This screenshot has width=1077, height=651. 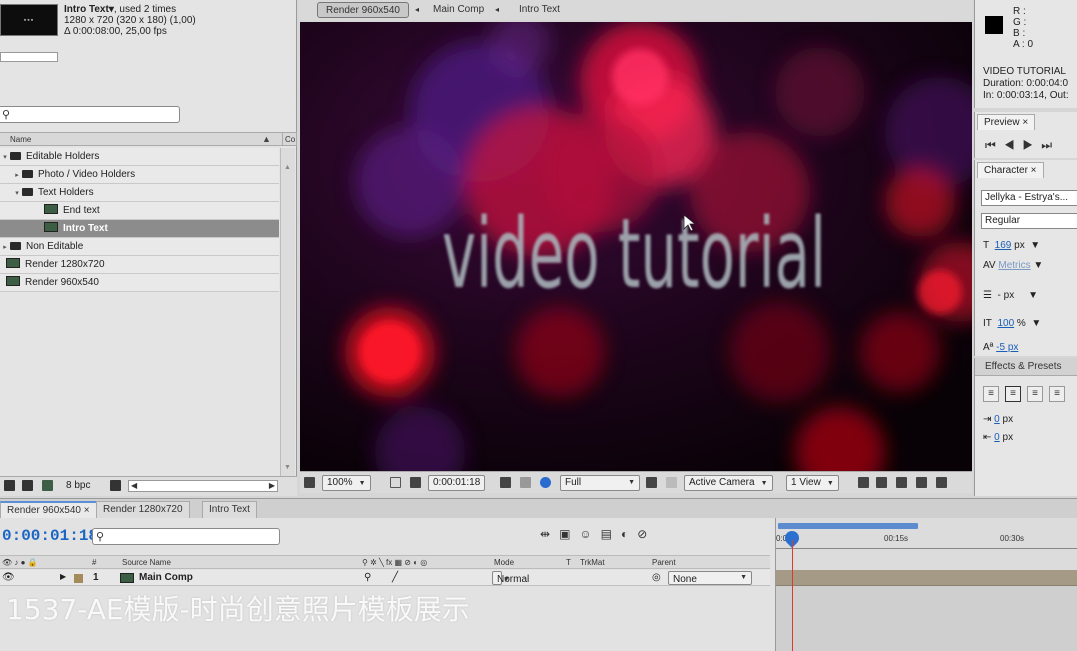 What do you see at coordinates (20, 139) in the screenshot?
I see `column-name-label: Name` at bounding box center [20, 139].